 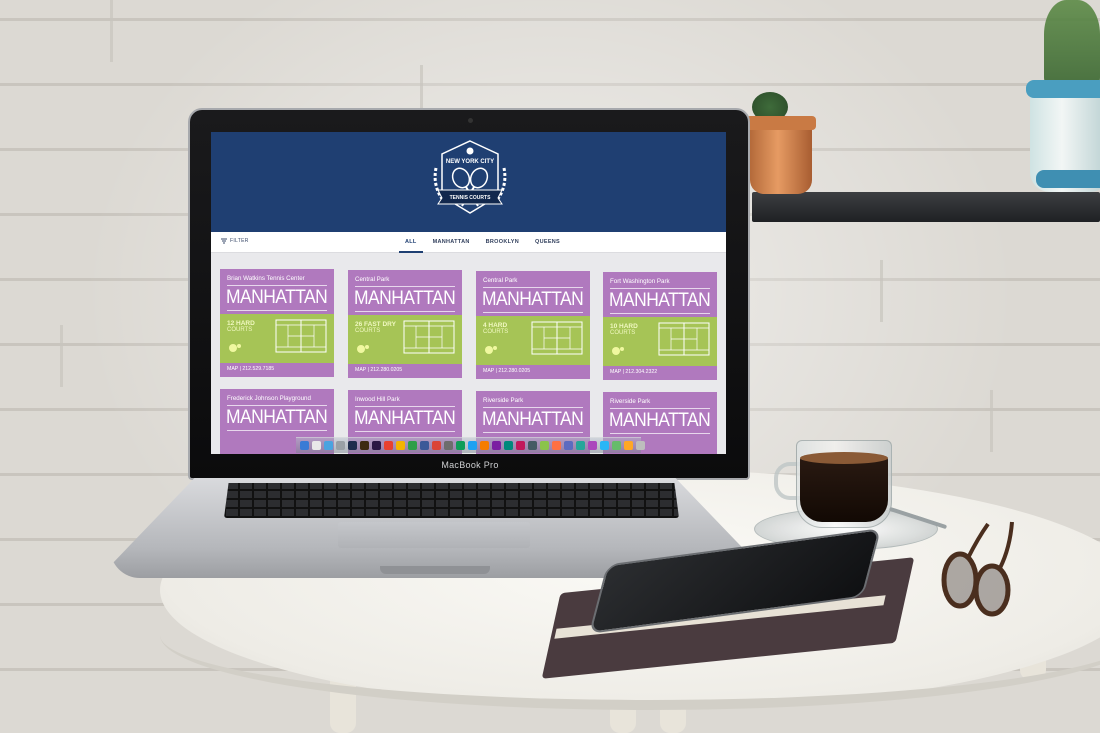 What do you see at coordinates (239, 241) in the screenshot?
I see `filter-label: FILTER` at bounding box center [239, 241].